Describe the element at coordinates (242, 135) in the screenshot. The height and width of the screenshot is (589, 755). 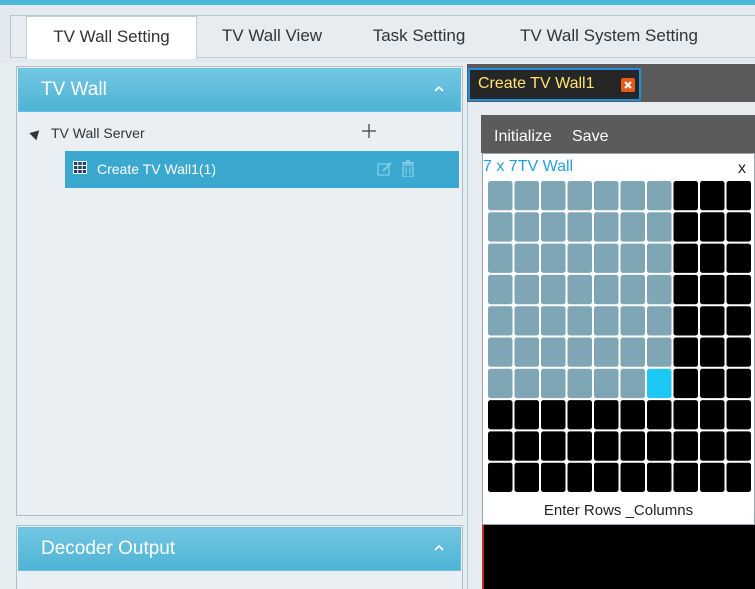
I see `tree-root-node: TV Wall Server` at that location.